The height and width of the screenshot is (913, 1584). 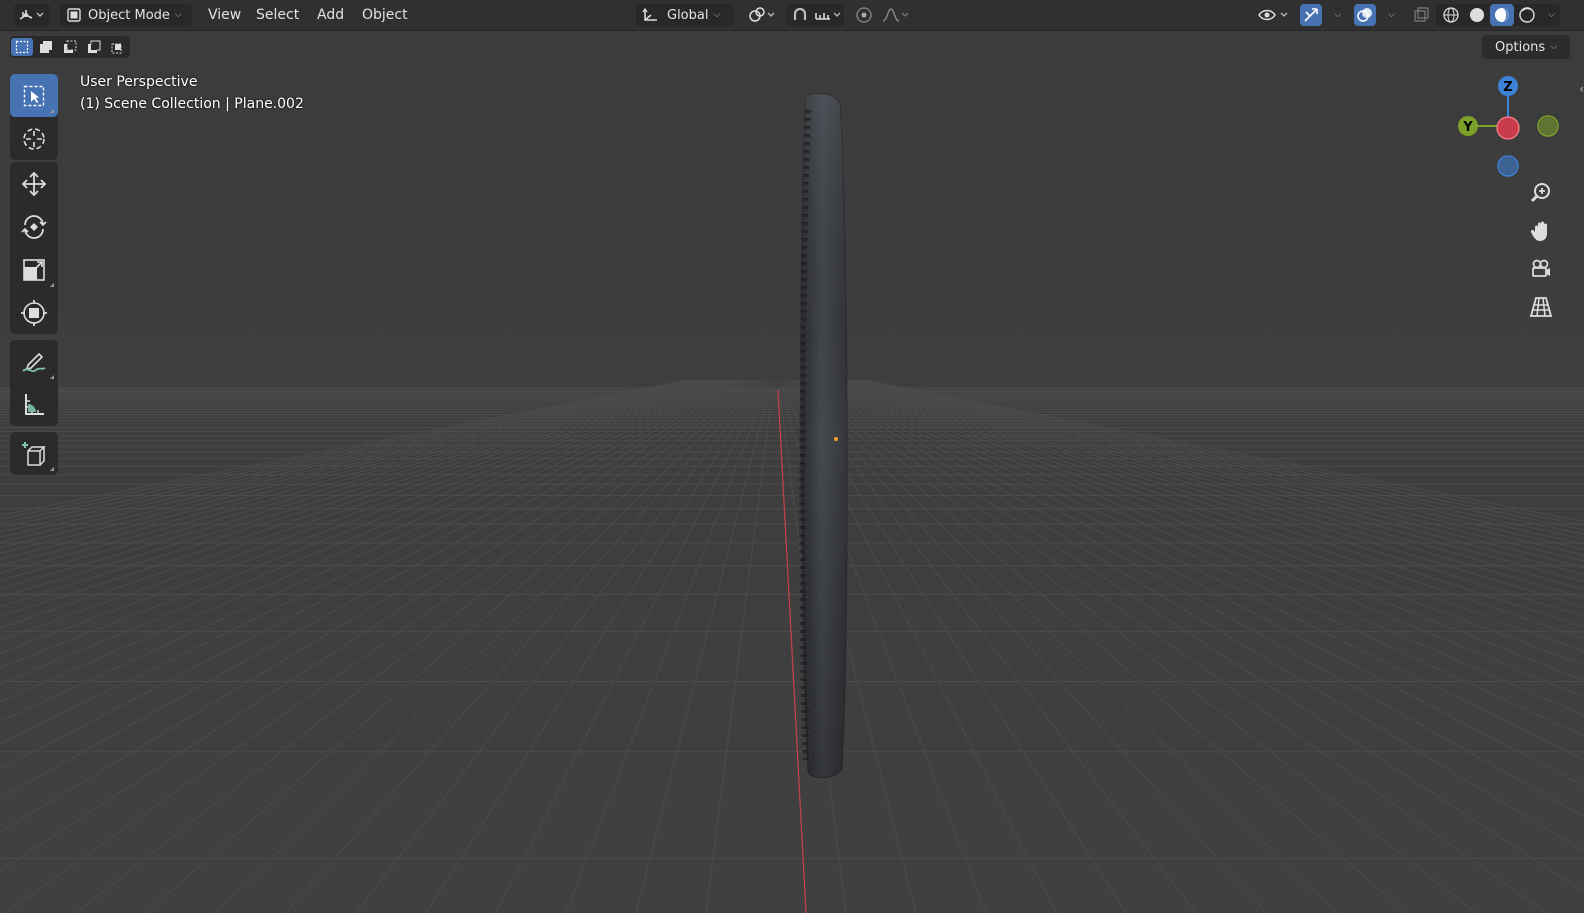 I want to click on 3d-viewport-icon, so click(x=31, y=15).